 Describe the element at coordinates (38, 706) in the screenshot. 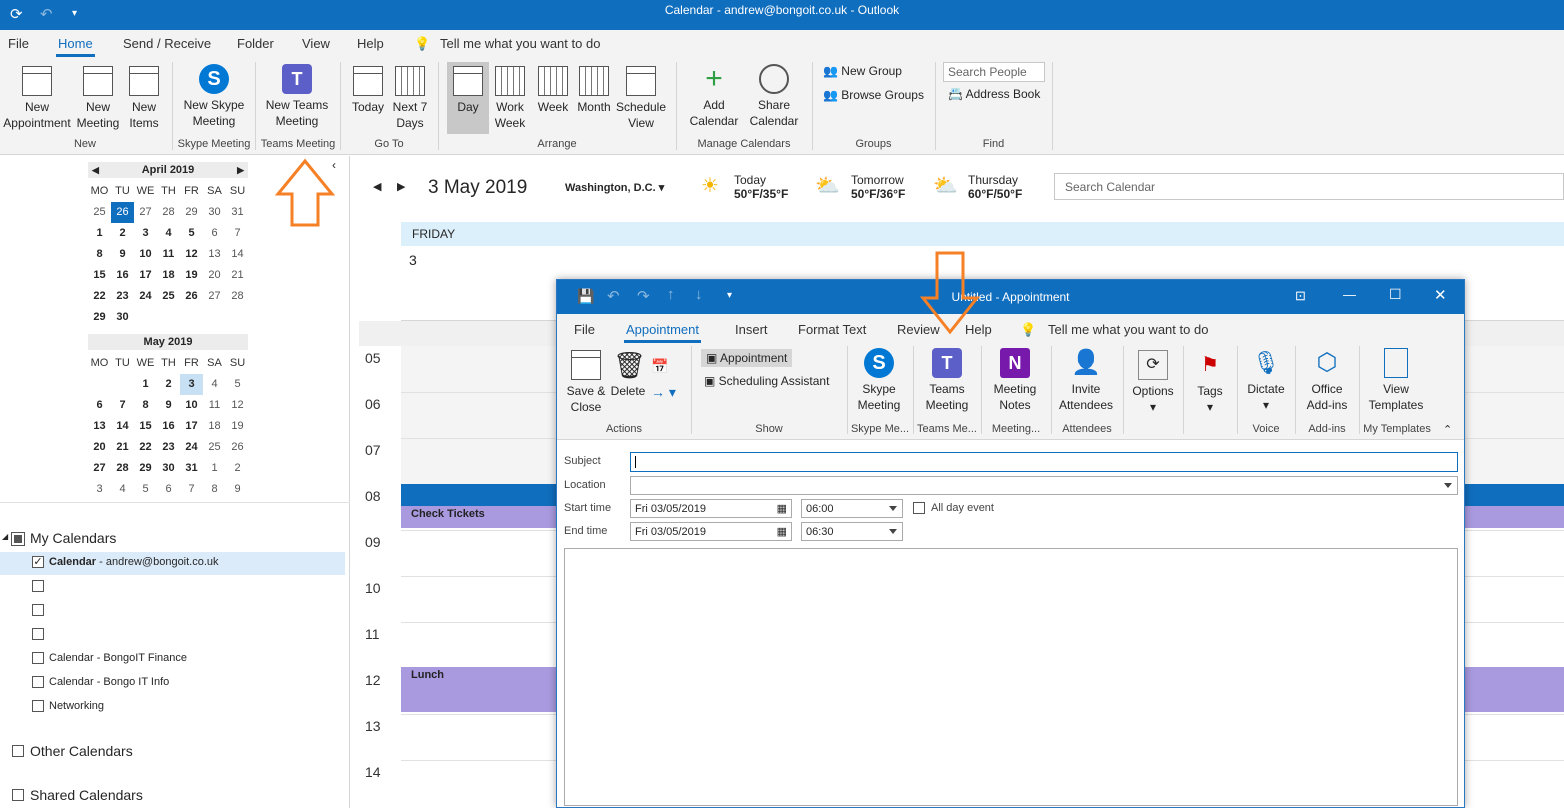

I see `networking-checkbox` at that location.